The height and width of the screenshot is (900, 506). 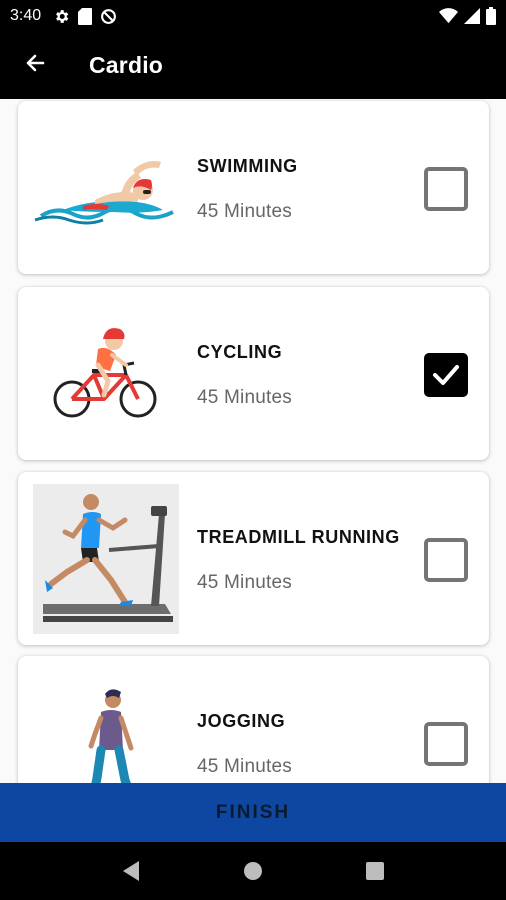 What do you see at coordinates (108, 16) in the screenshot?
I see `no-sim-icon` at bounding box center [108, 16].